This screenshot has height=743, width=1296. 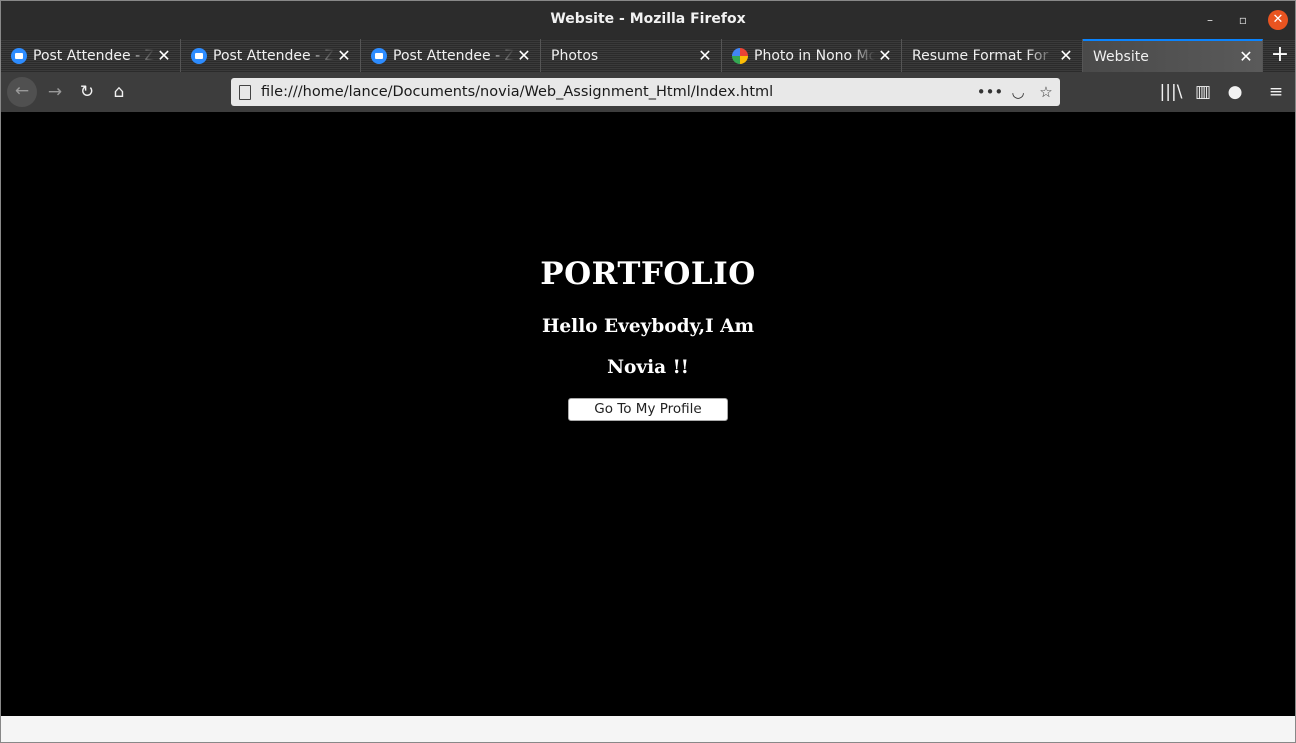 I want to click on tab-label: Website, so click(x=1121, y=56).